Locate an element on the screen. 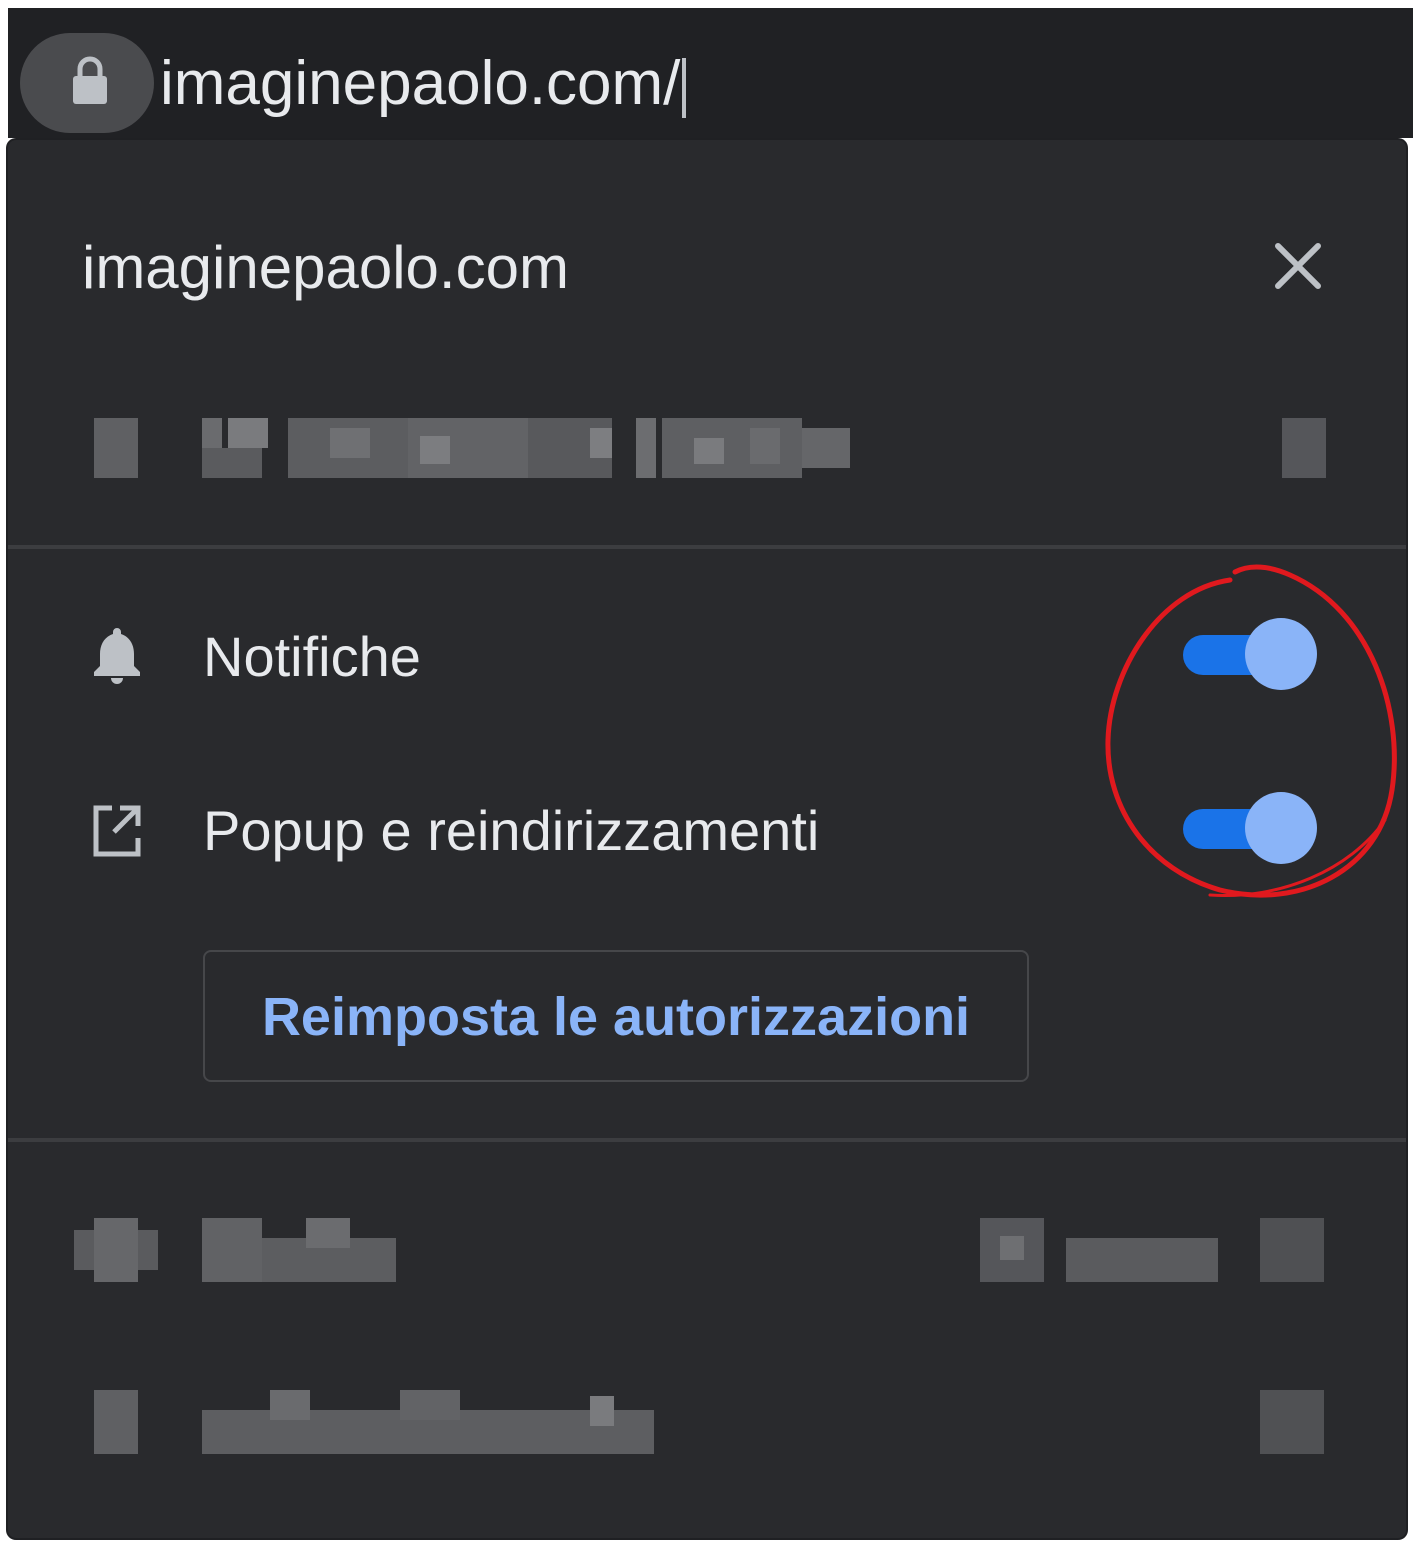 This screenshot has width=1413, height=1541. url-value: imaginepaolo.com/ is located at coordinates (420, 83).